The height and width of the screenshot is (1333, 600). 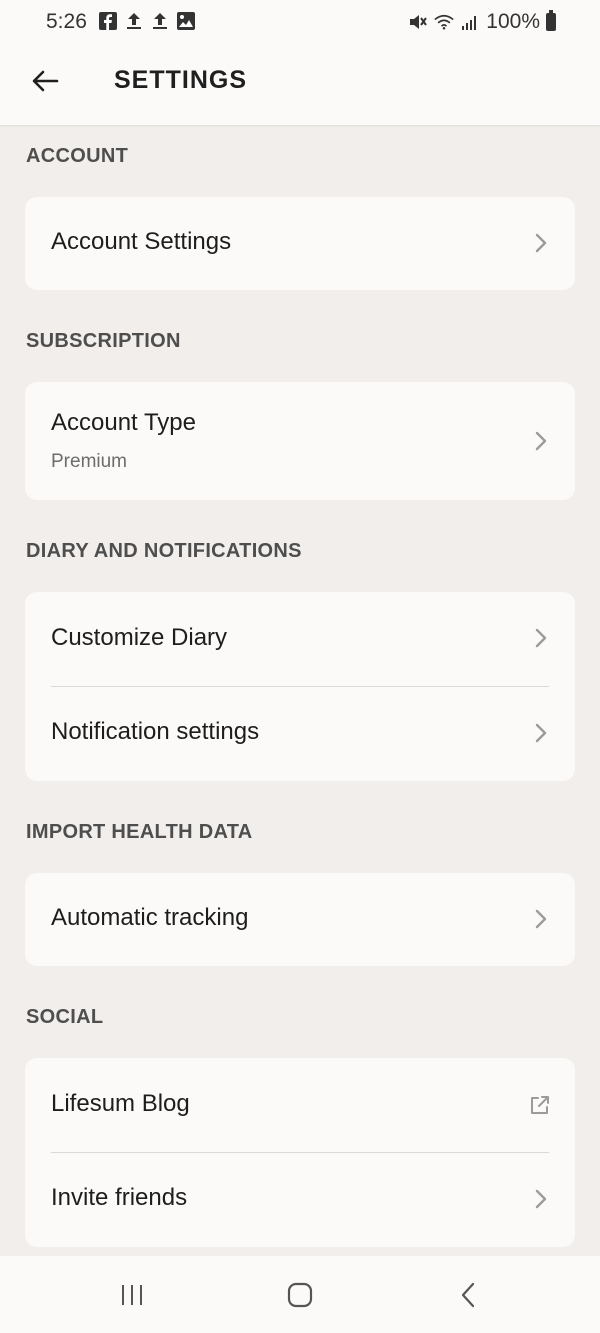 I want to click on recent-apps-icon, so click(x=132, y=1295).